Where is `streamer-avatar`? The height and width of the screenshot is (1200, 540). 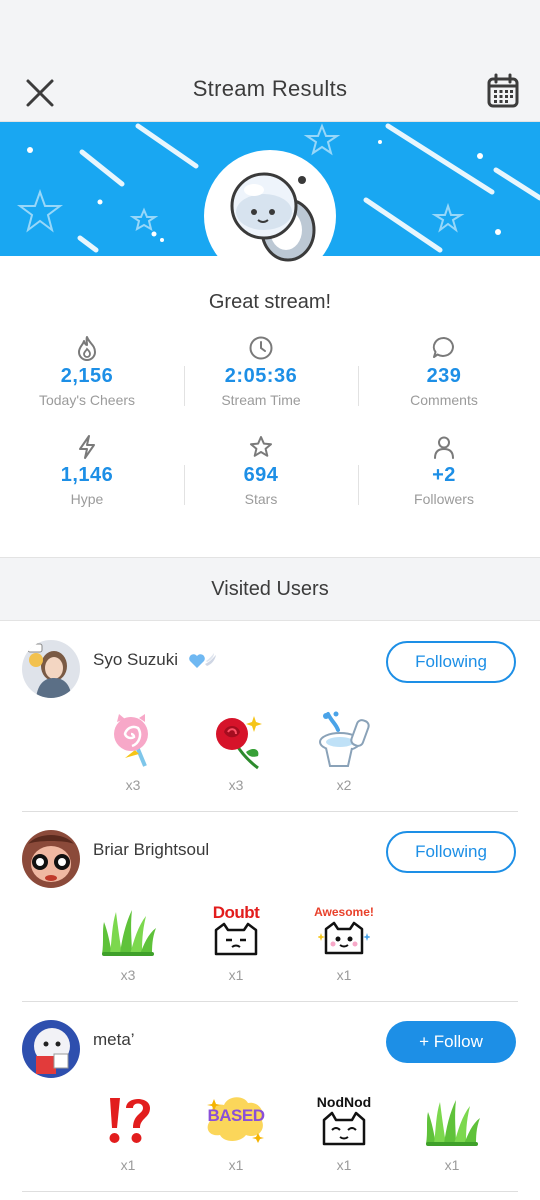 streamer-avatar is located at coordinates (270, 216).